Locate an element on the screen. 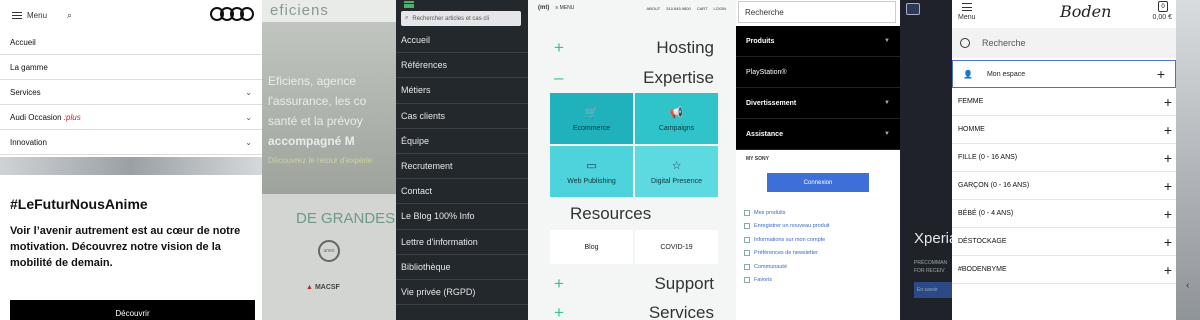 This screenshot has width=1200, height=320. tile-label: Ecommerce is located at coordinates (591, 128).